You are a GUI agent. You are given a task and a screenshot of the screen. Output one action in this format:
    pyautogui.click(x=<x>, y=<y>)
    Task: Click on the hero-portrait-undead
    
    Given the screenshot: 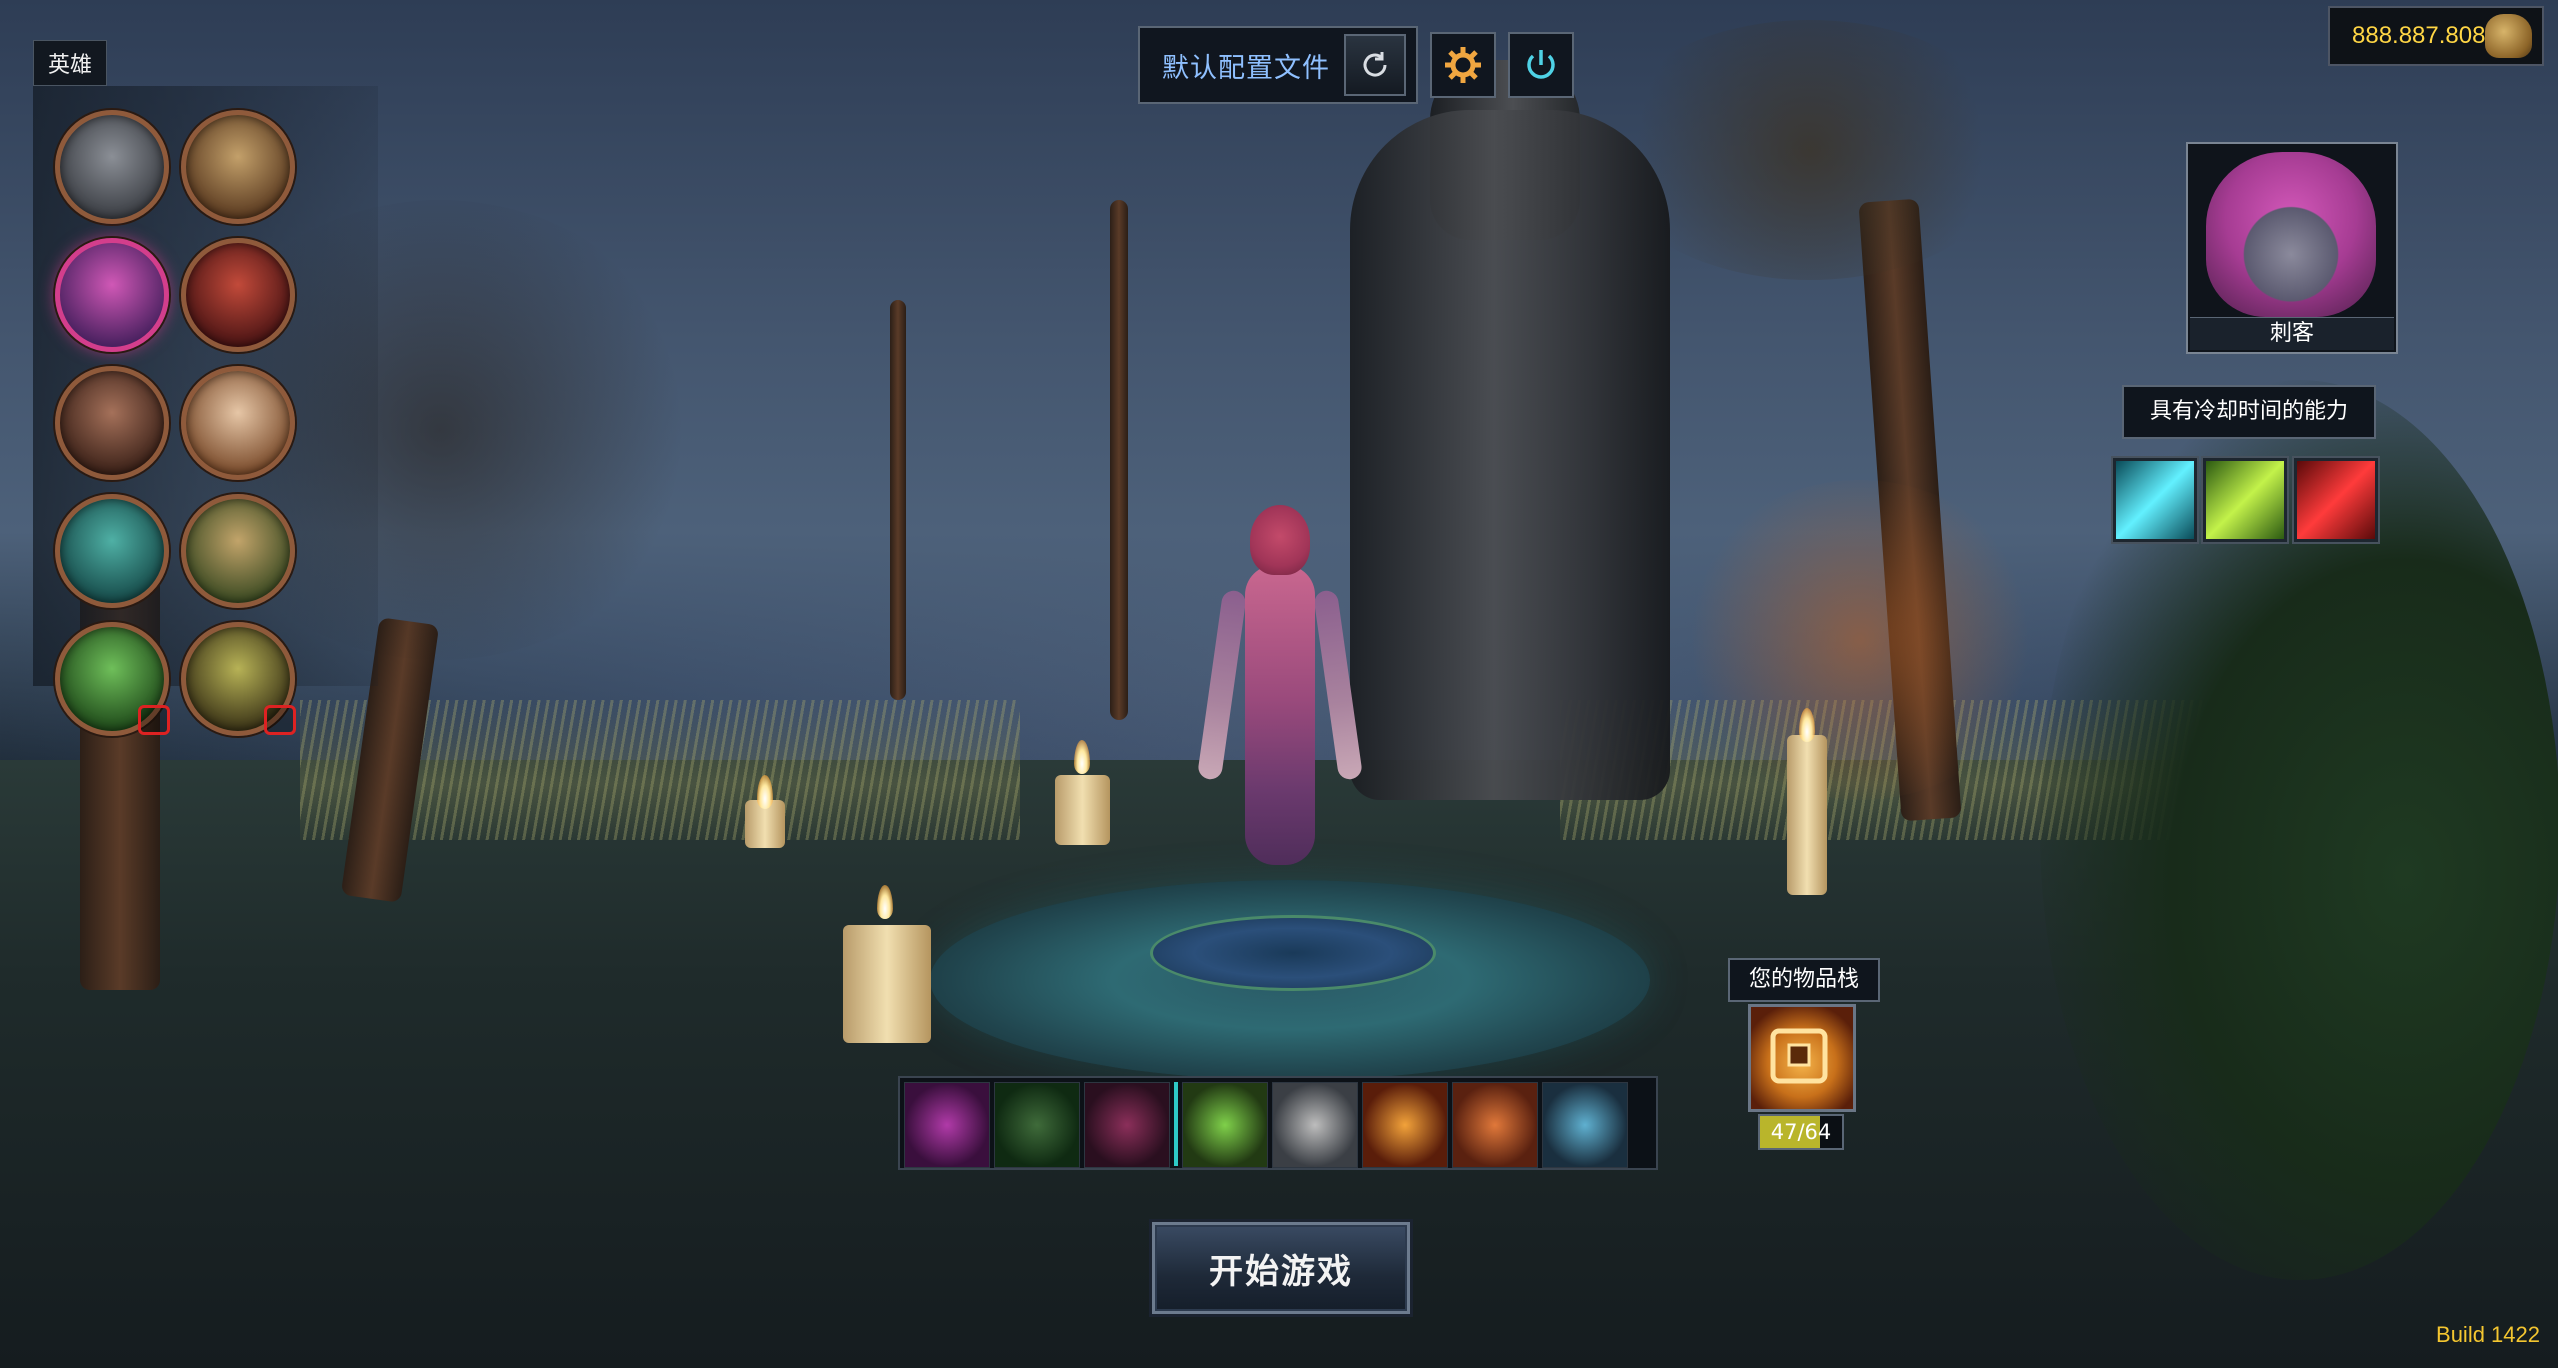 What is the action you would take?
    pyautogui.click(x=112, y=423)
    